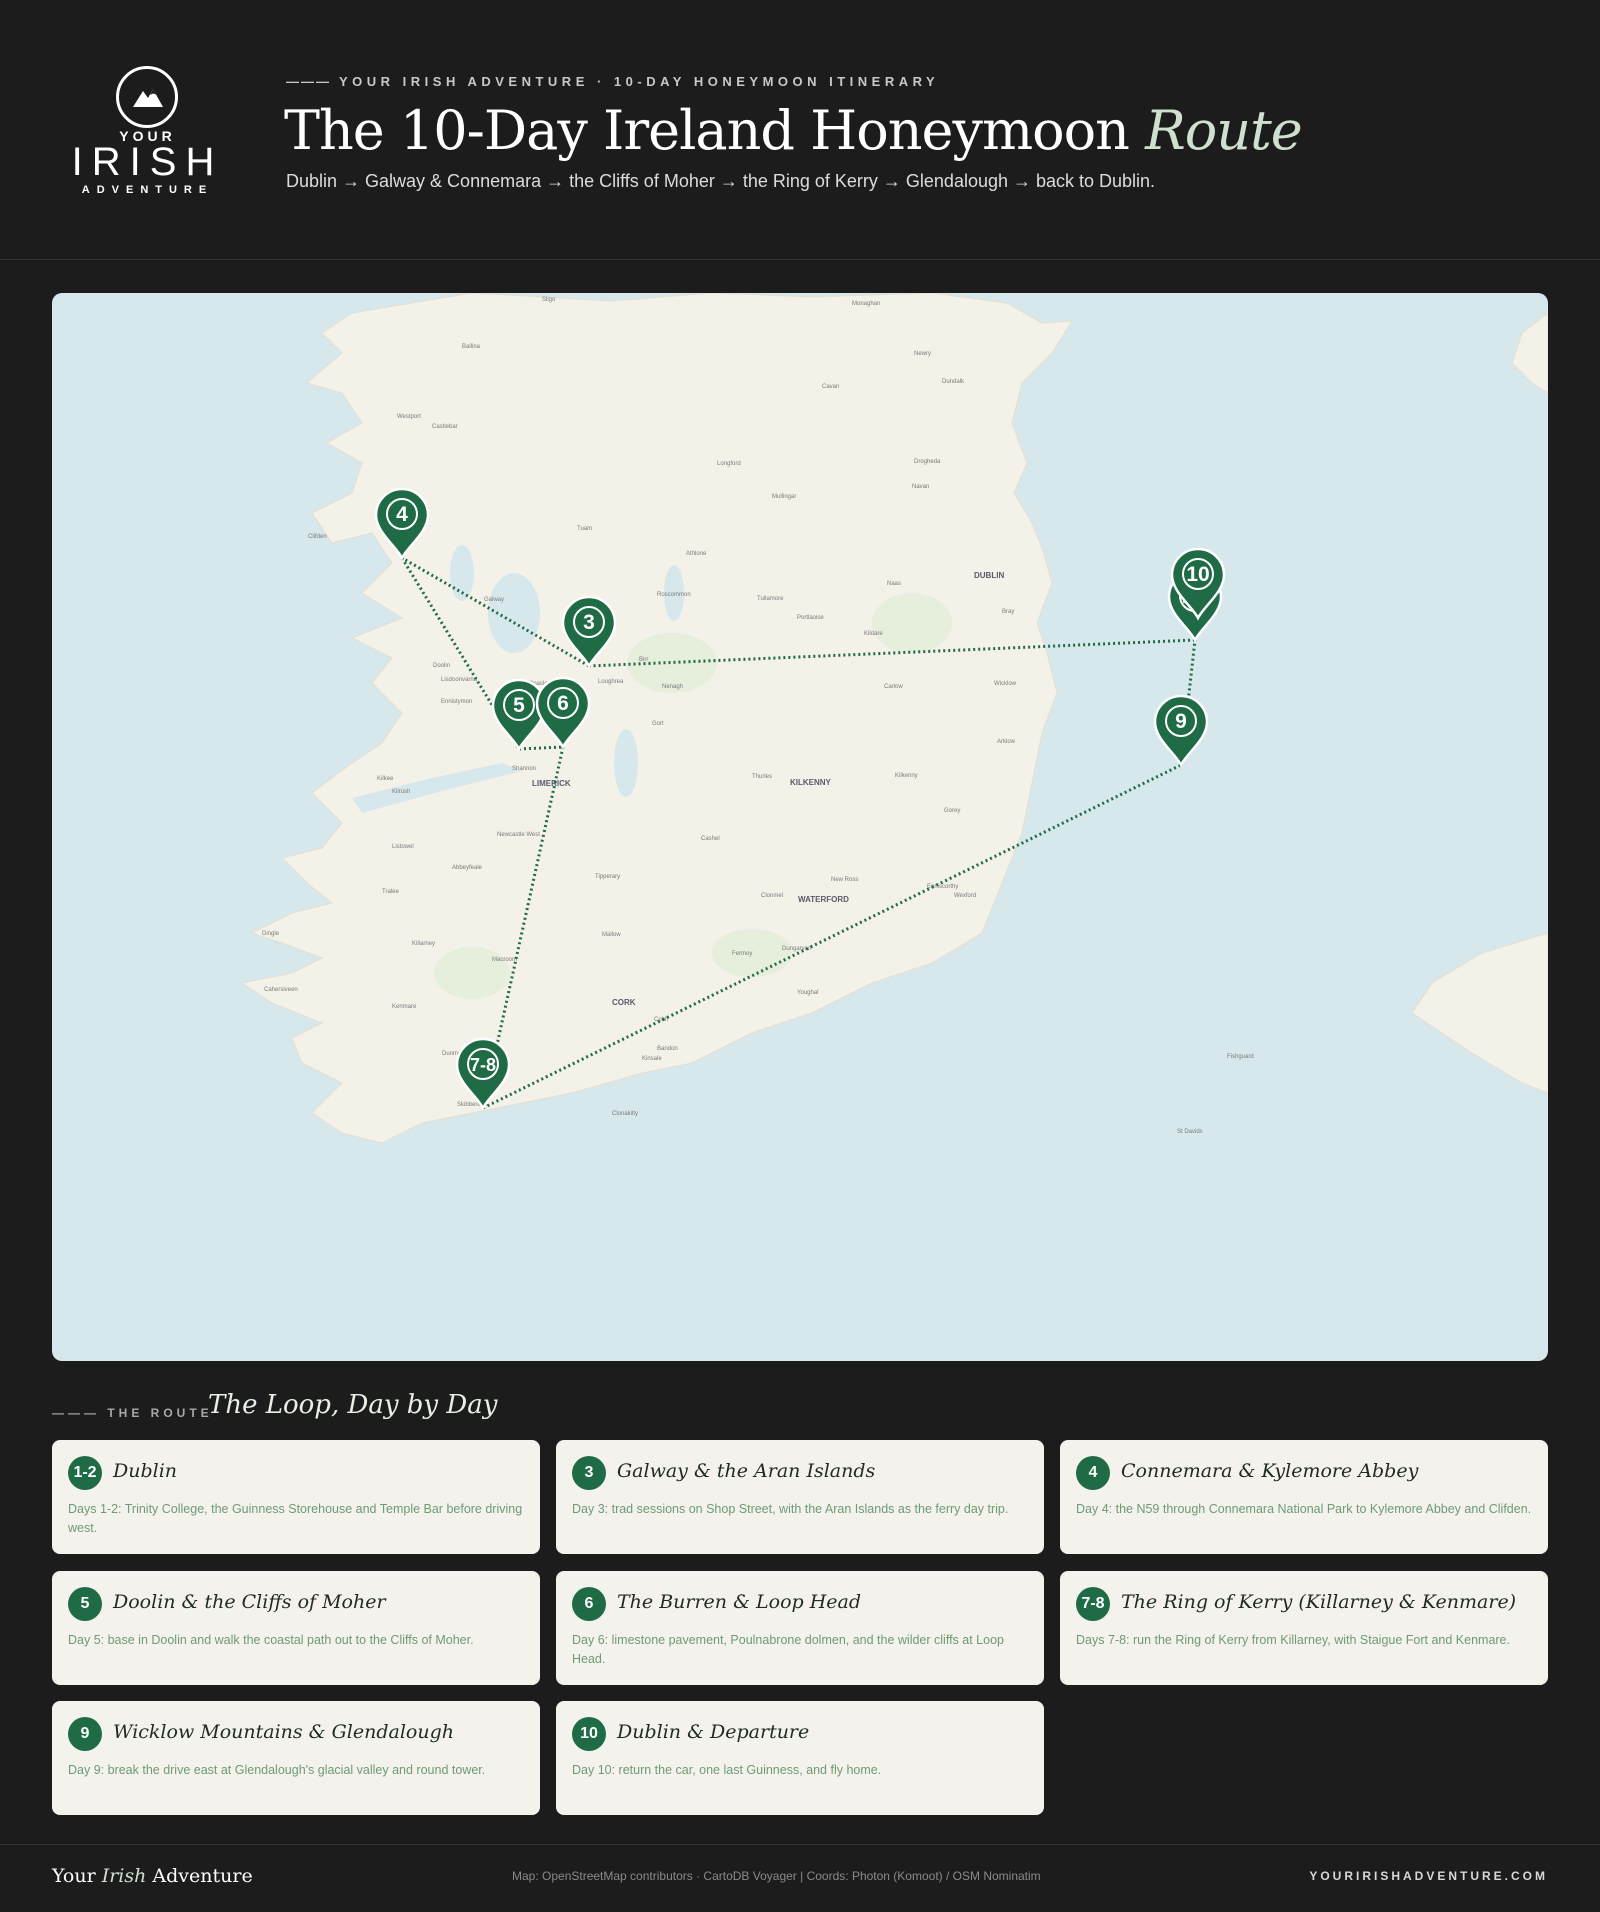  Describe the element at coordinates (811, 782) in the screenshot. I see `place-label: KILKENNY` at that location.